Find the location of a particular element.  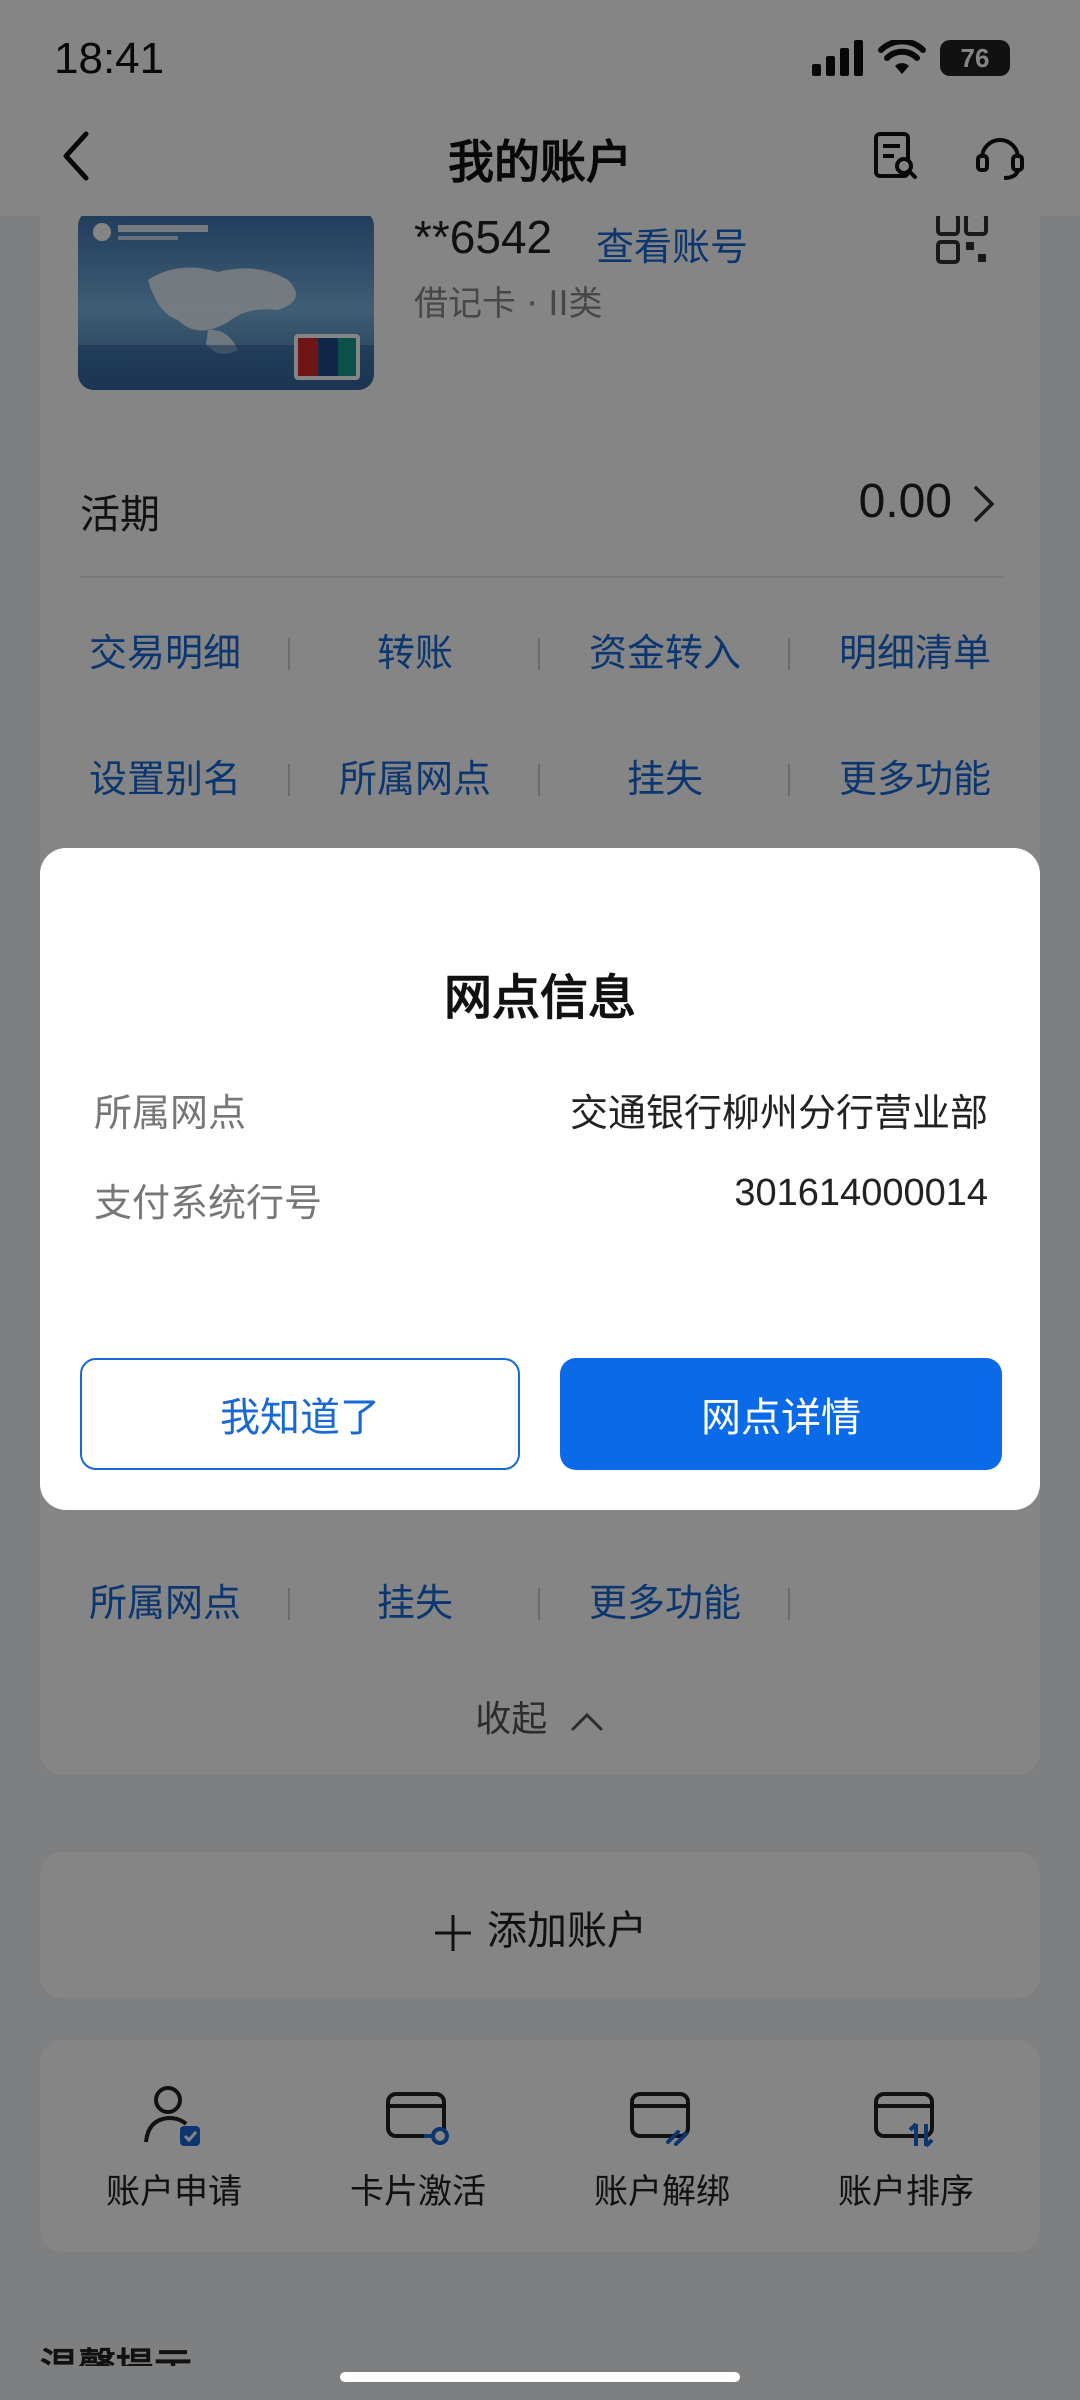

branch-value: 交通银行柳州分行营业部 is located at coordinates (778, 1113).